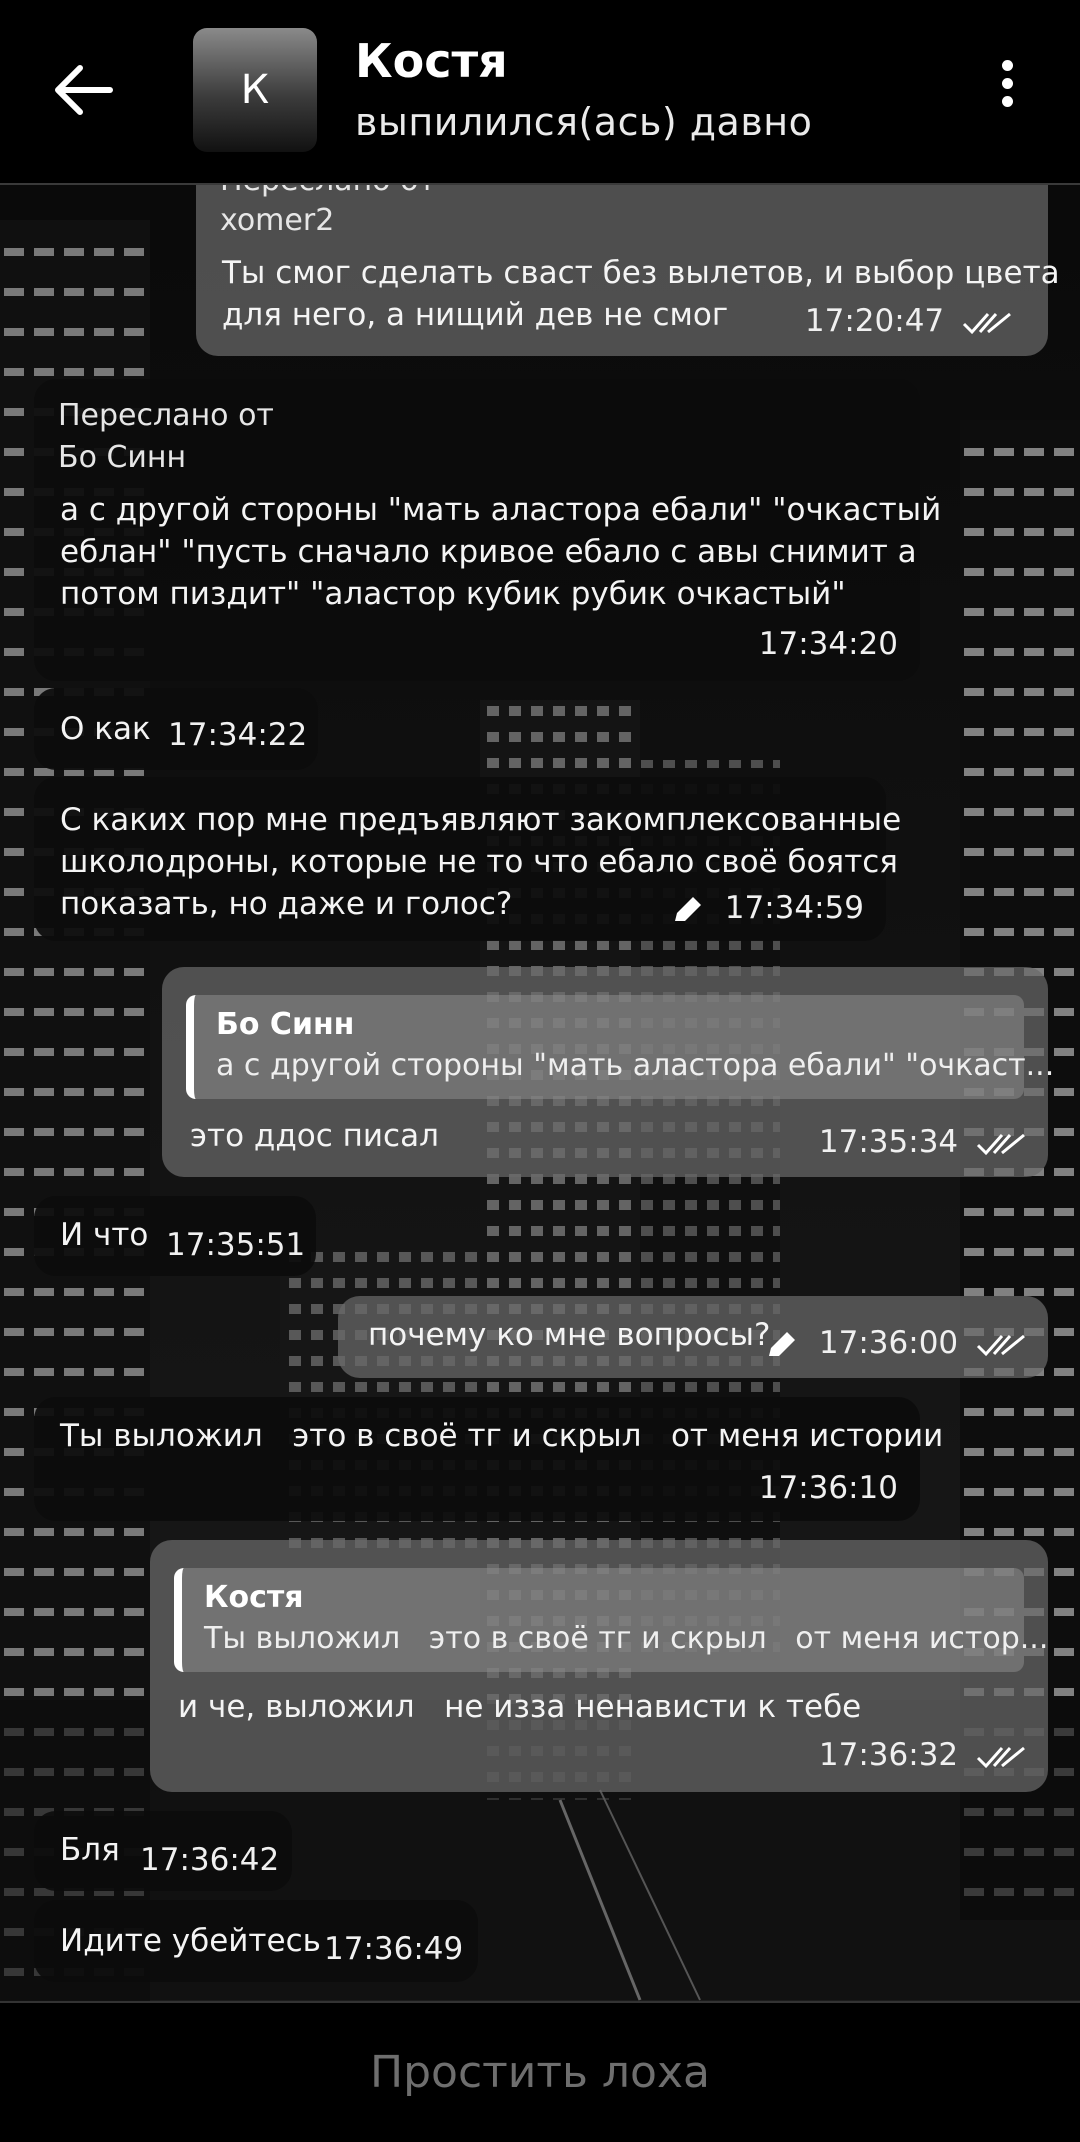  Describe the element at coordinates (122, 458) in the screenshot. I see `forward-from: Бо Синн` at that location.